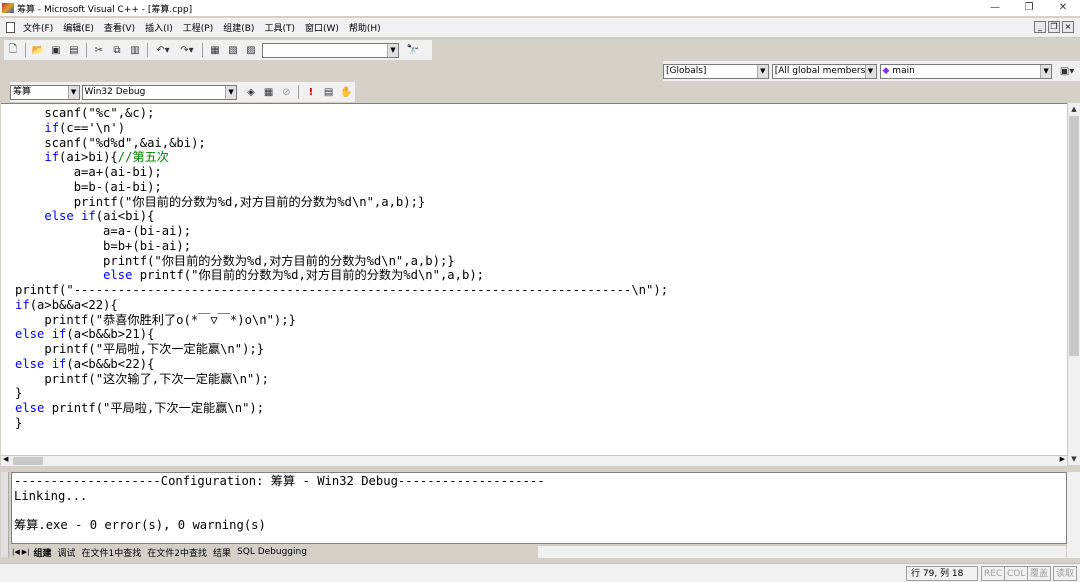 Image resolution: width=1080 pixels, height=582 pixels. What do you see at coordinates (159, 92) in the screenshot?
I see `configuration-combo: Win32 Debug ▼` at bounding box center [159, 92].